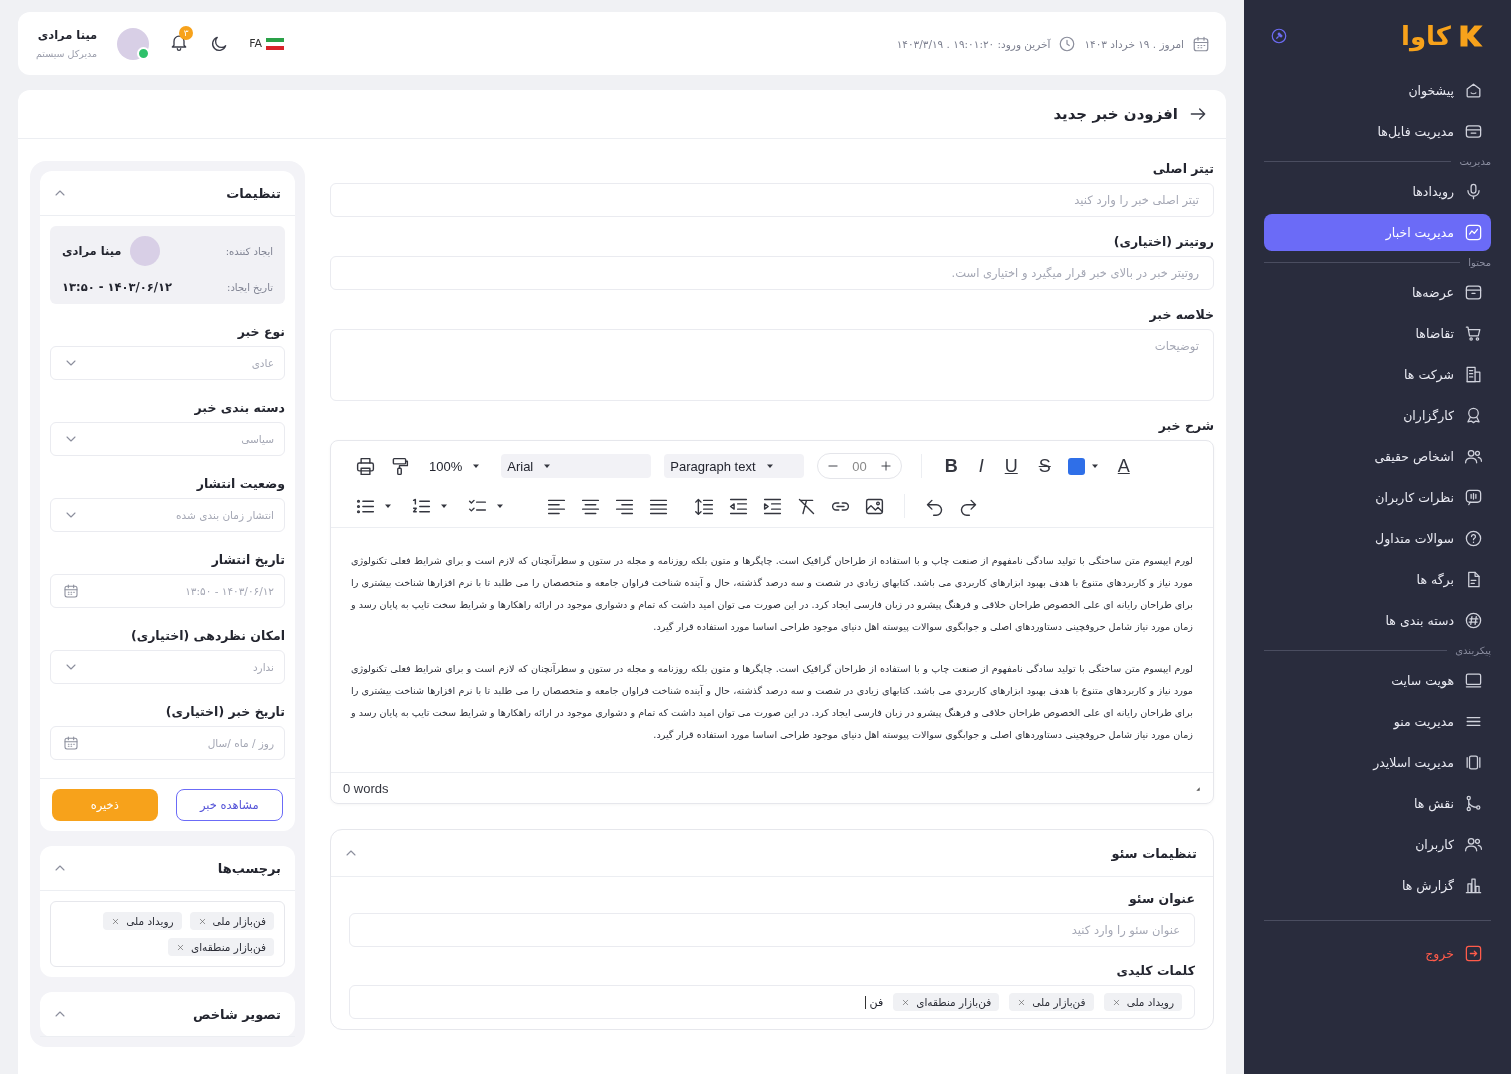 This screenshot has height=1074, width=1511. Describe the element at coordinates (1473, 953) in the screenshot. I see `logout-icon` at that location.